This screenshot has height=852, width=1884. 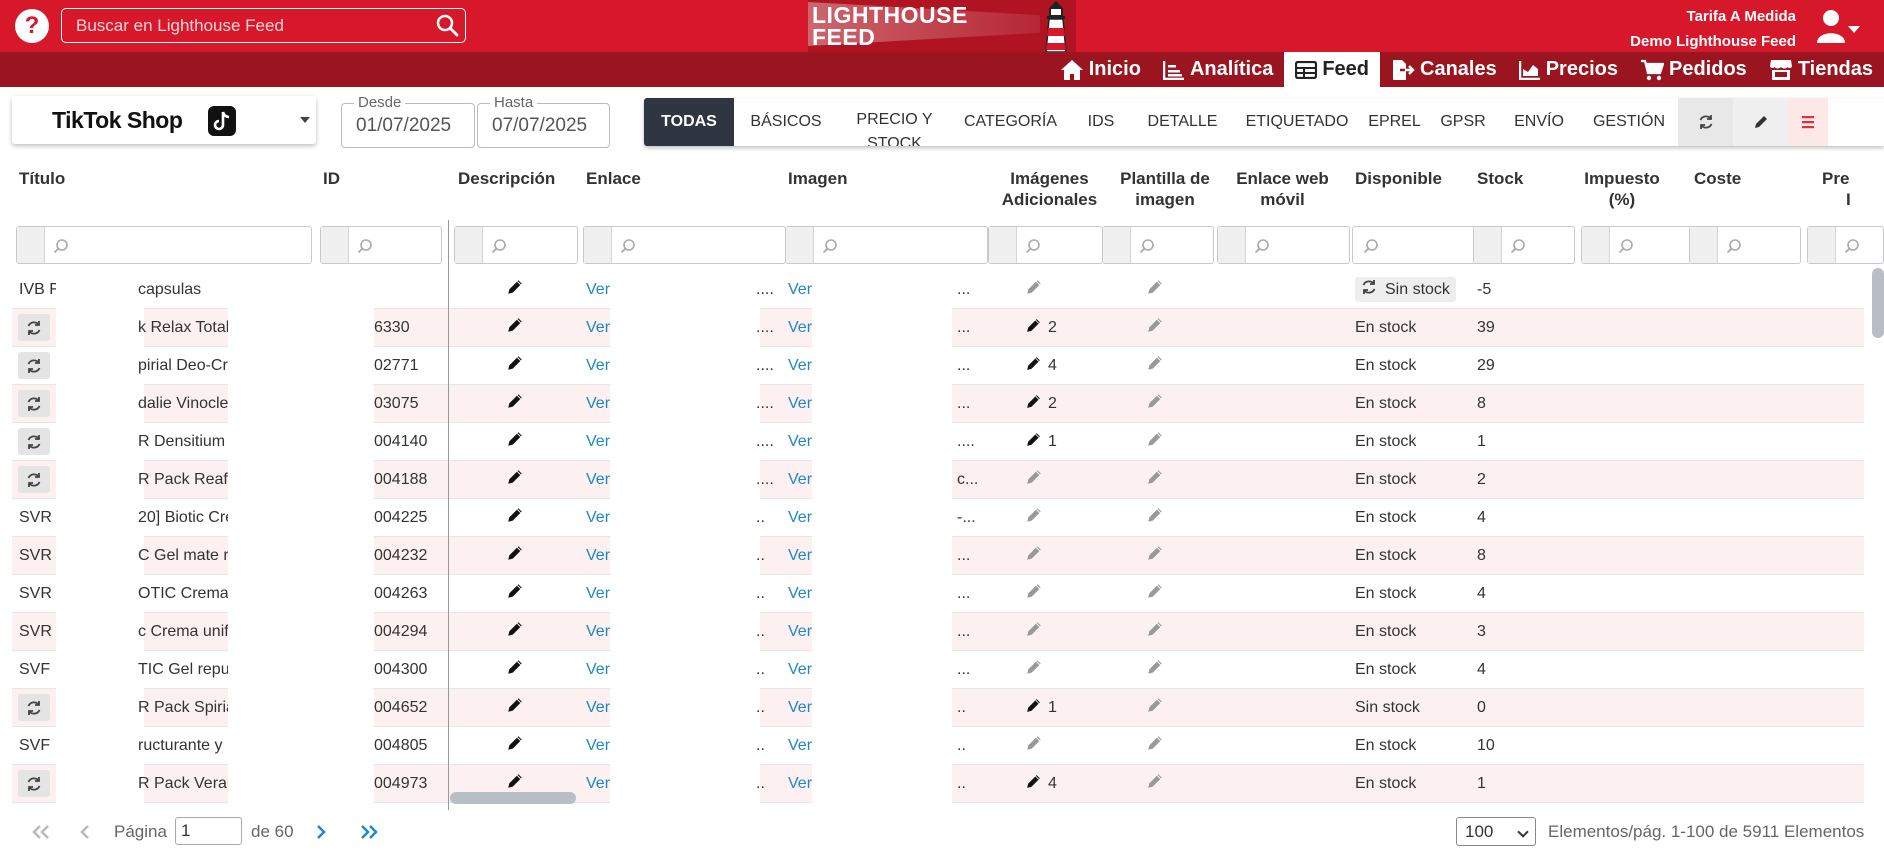 What do you see at coordinates (1486, 327) in the screenshot?
I see `stock-cell: 39` at bounding box center [1486, 327].